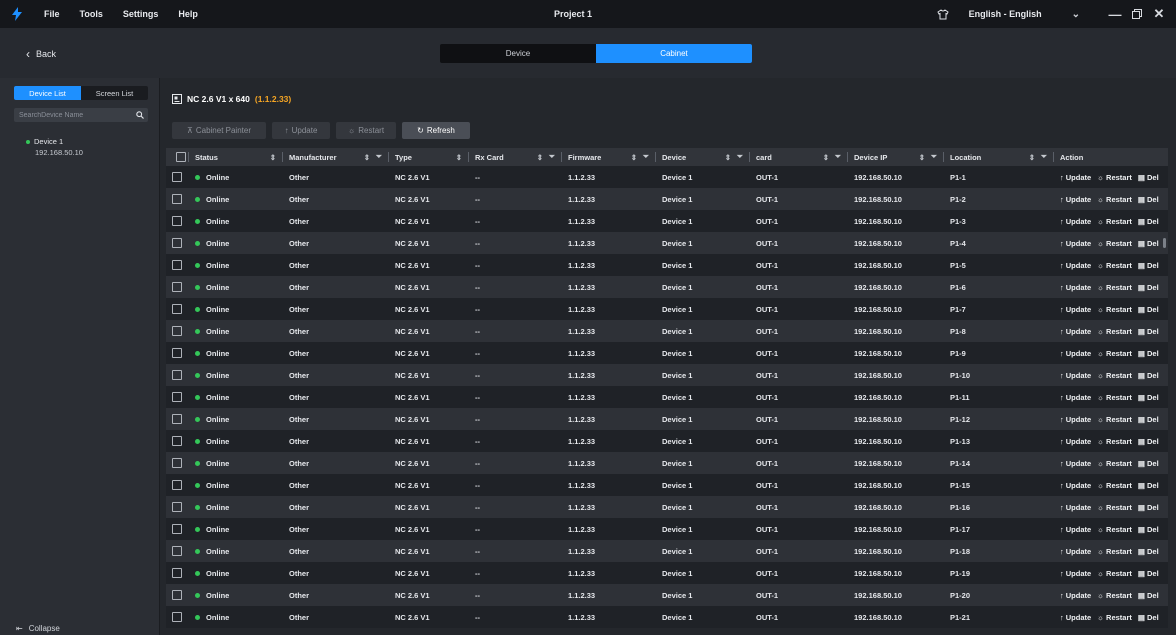 The width and height of the screenshot is (1176, 635). I want to click on tab-device-list: Device List, so click(47, 93).